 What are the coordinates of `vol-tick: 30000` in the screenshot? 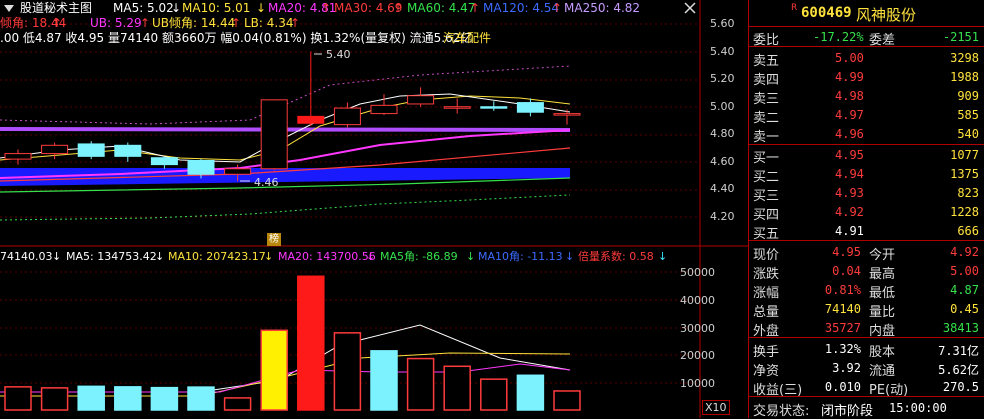 It's located at (697, 328).